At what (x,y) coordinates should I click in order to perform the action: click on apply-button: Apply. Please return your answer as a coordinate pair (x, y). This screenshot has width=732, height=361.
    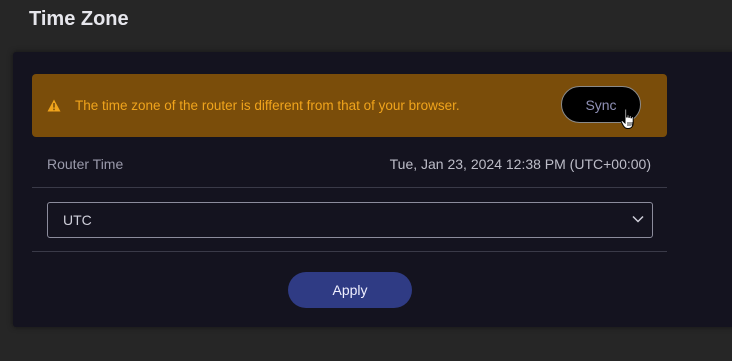
    Looking at the image, I should click on (350, 290).